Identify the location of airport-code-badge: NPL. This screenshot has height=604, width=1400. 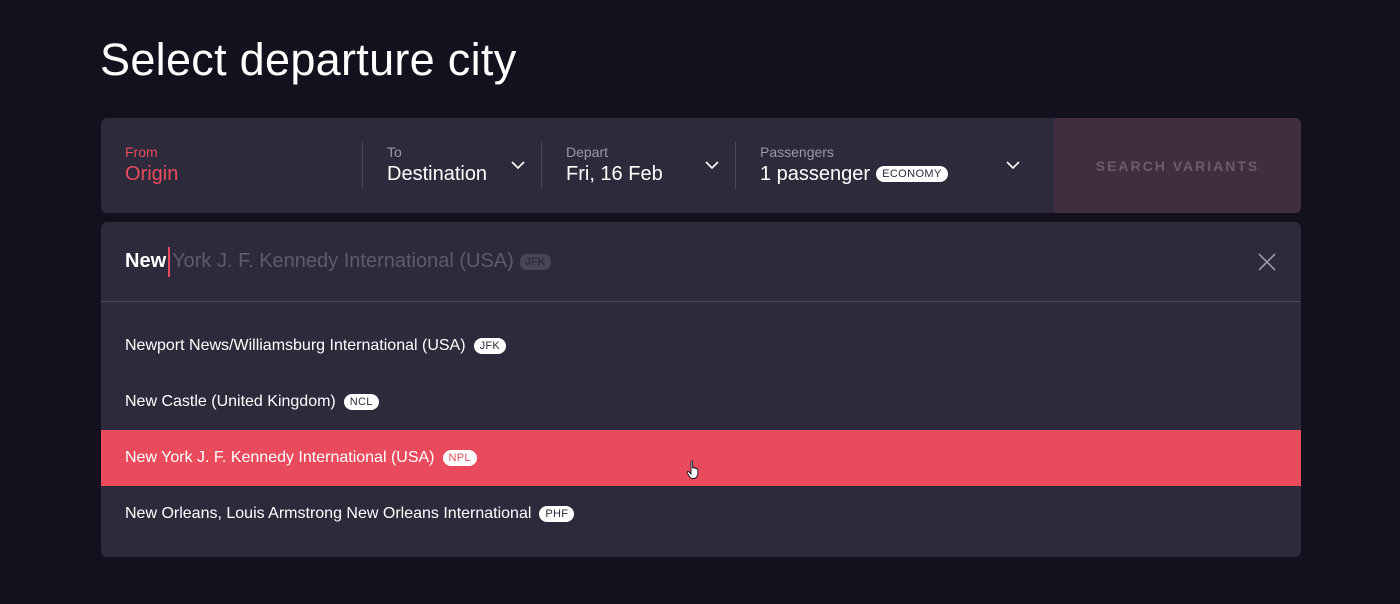
(459, 458).